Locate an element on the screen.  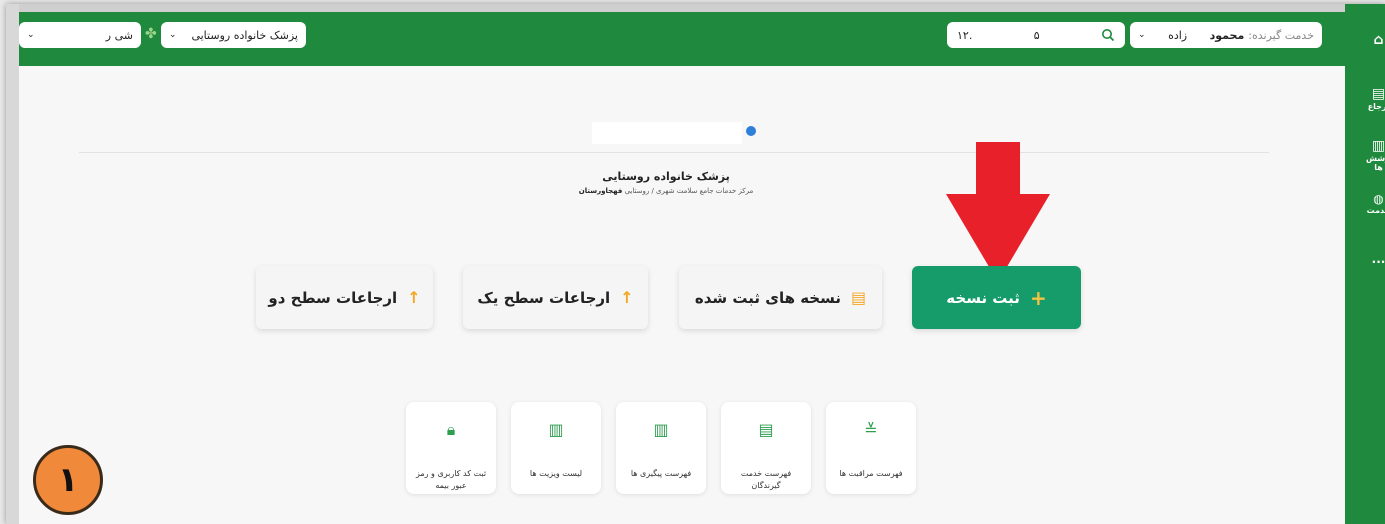
rail-item-coverage: ▥ پوشش ها is located at coordinates (1375, 155).